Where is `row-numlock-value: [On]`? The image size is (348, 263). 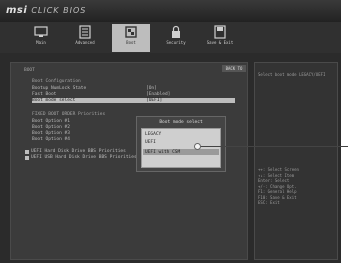 row-numlock-value: [On] is located at coordinates (151, 88).